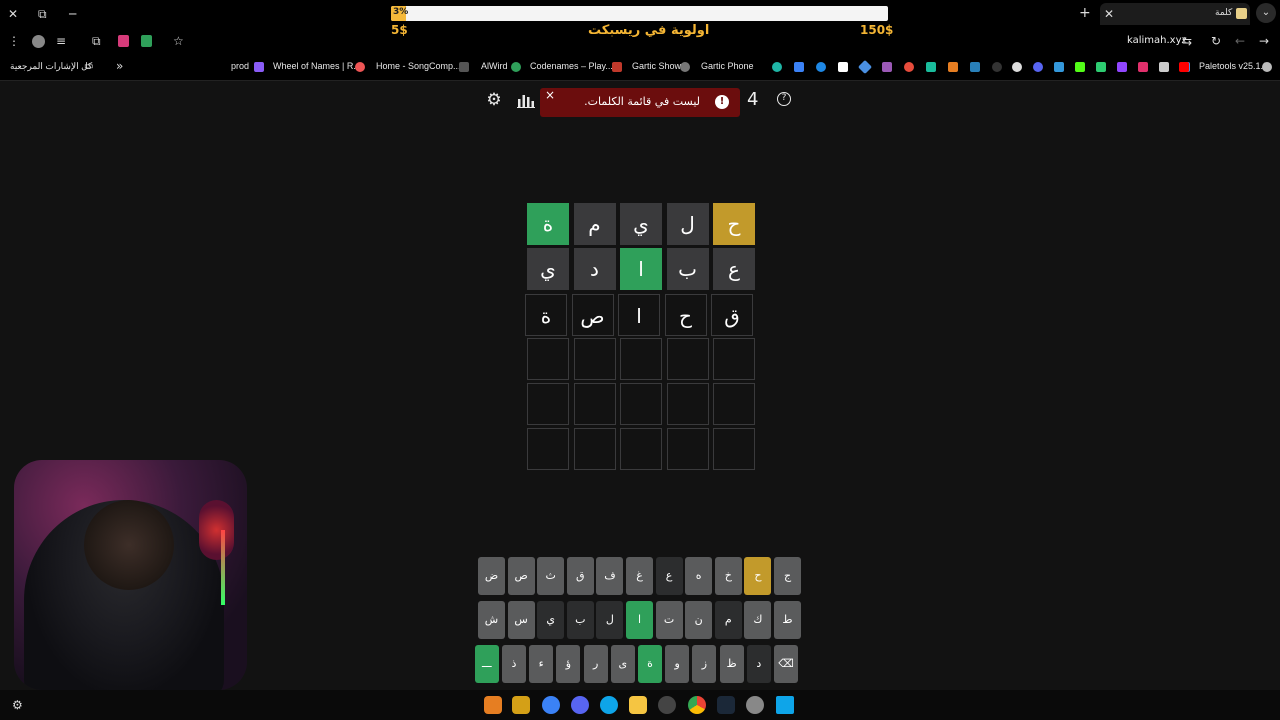 Image resolution: width=1280 pixels, height=720 pixels. What do you see at coordinates (541, 664) in the screenshot?
I see `keyboard-key: ء` at bounding box center [541, 664].